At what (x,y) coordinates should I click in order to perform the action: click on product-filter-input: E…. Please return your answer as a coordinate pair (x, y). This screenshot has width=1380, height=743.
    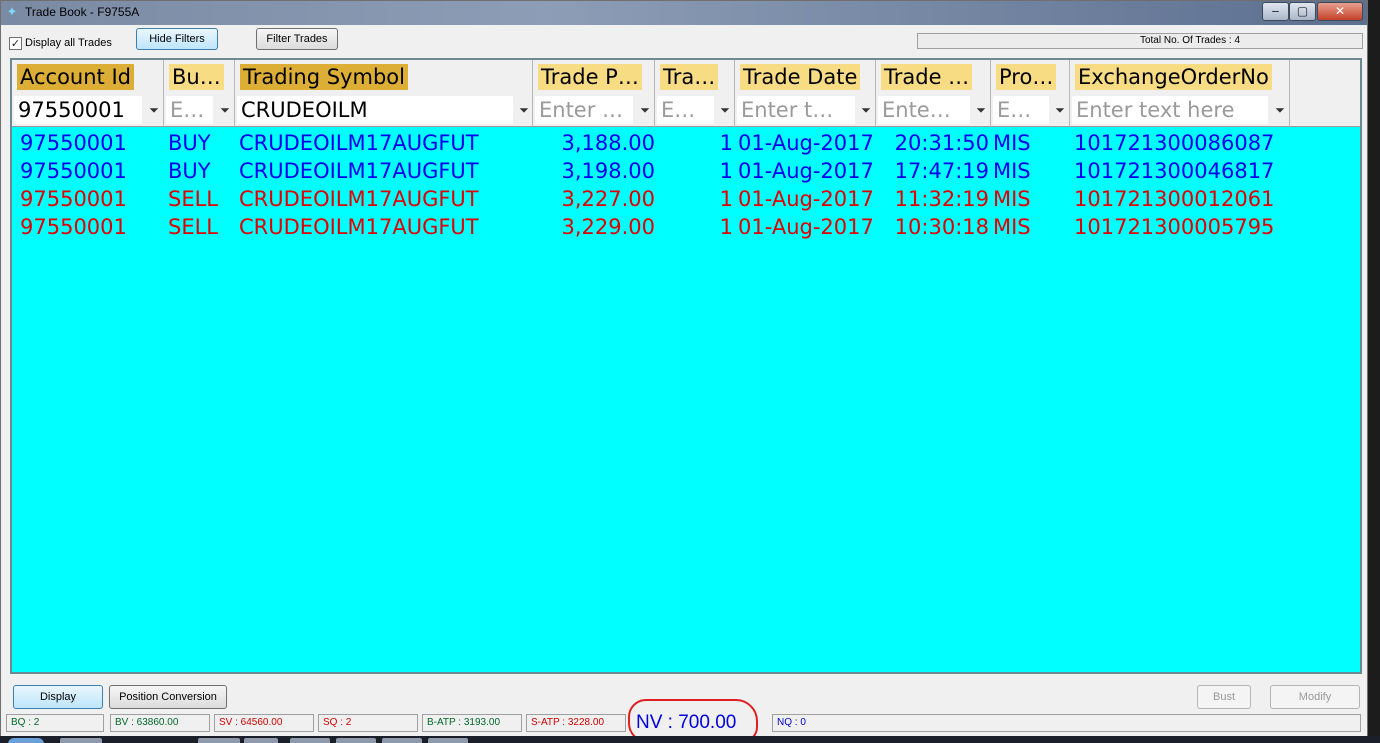
    Looking at the image, I should click on (1021, 110).